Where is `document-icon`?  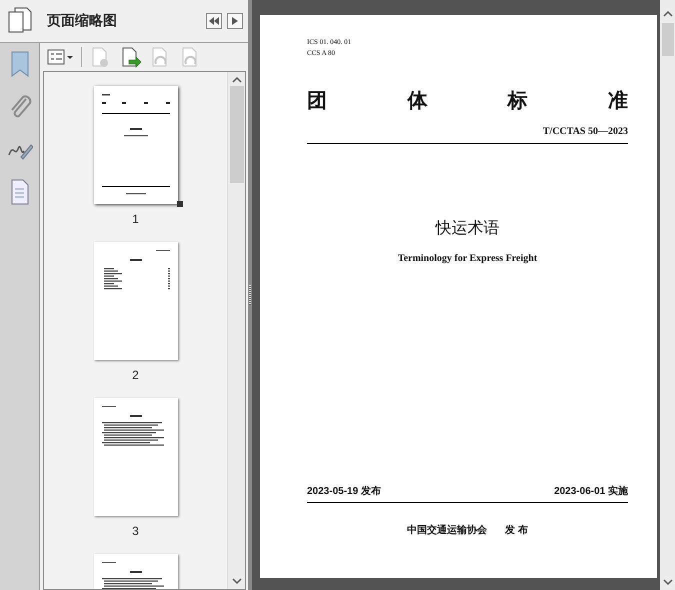
document-icon is located at coordinates (20, 192).